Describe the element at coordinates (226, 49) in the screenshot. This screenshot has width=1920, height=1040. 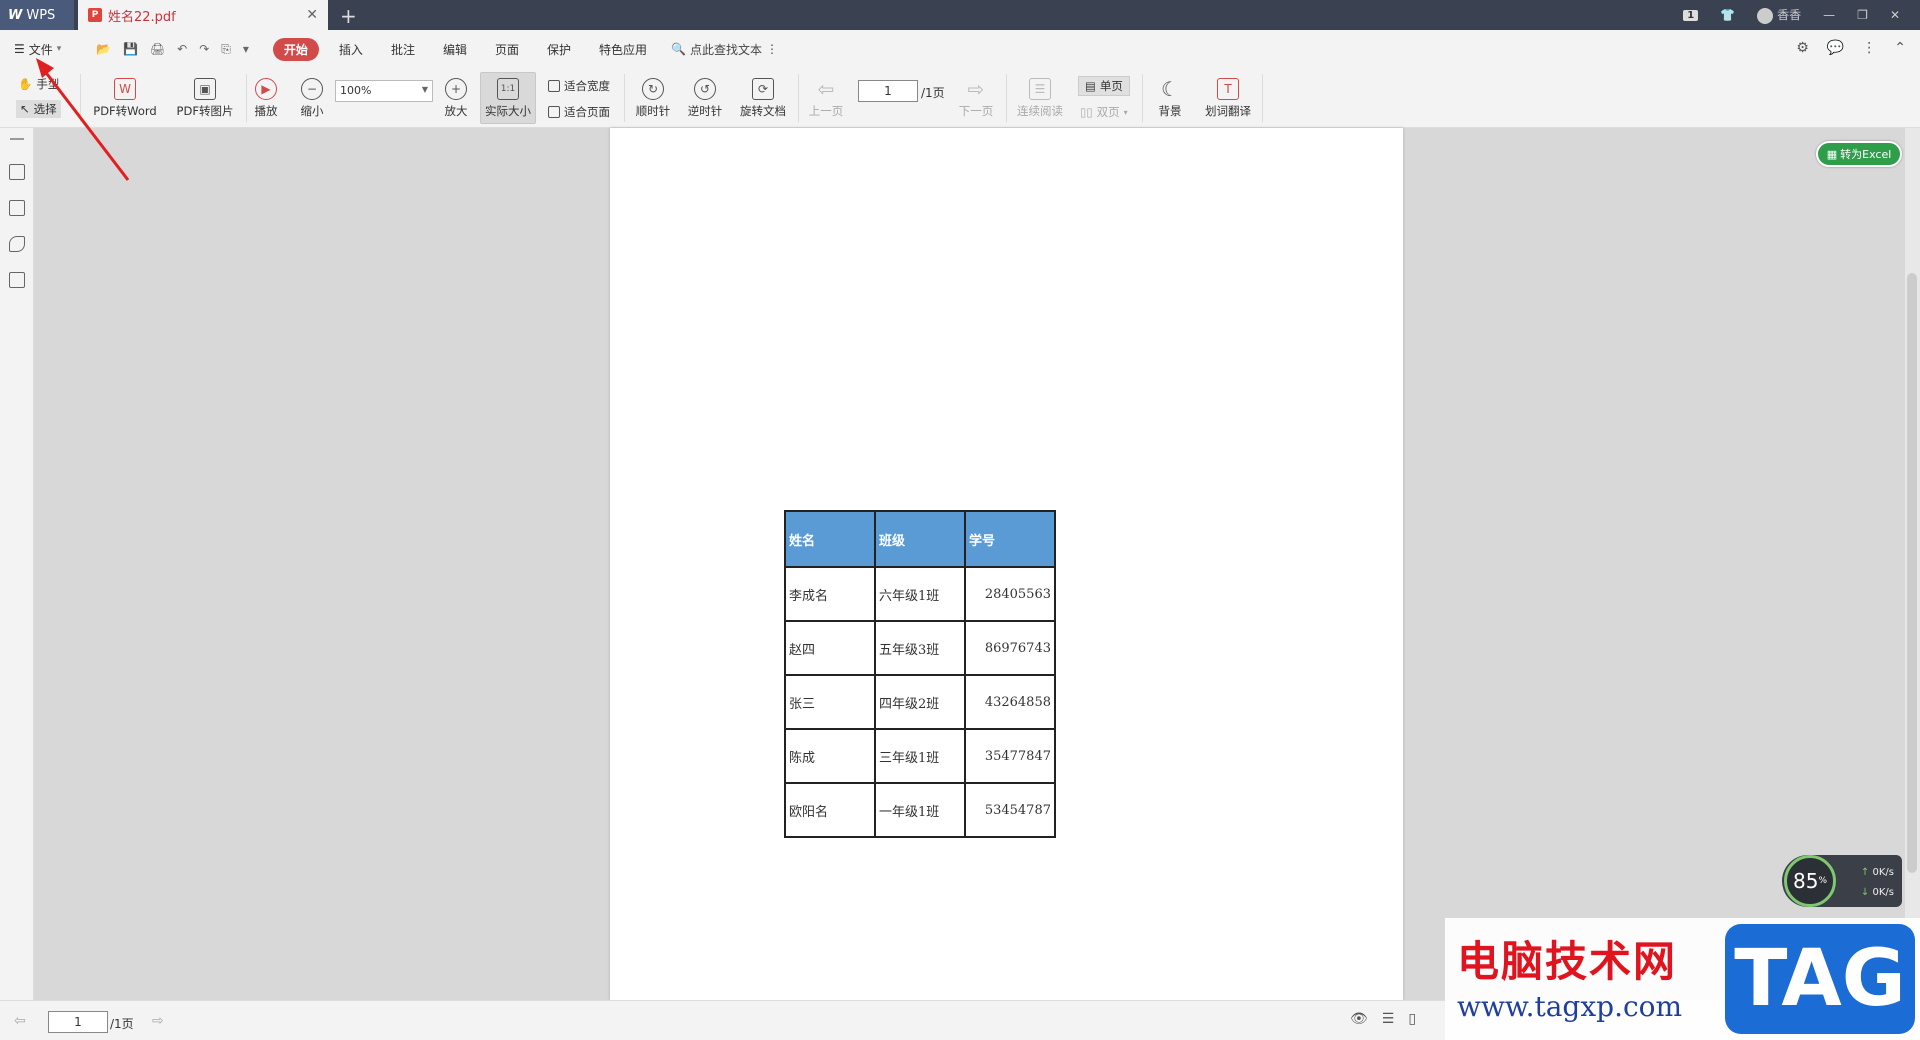
I see `export-icon: ⎘` at that location.